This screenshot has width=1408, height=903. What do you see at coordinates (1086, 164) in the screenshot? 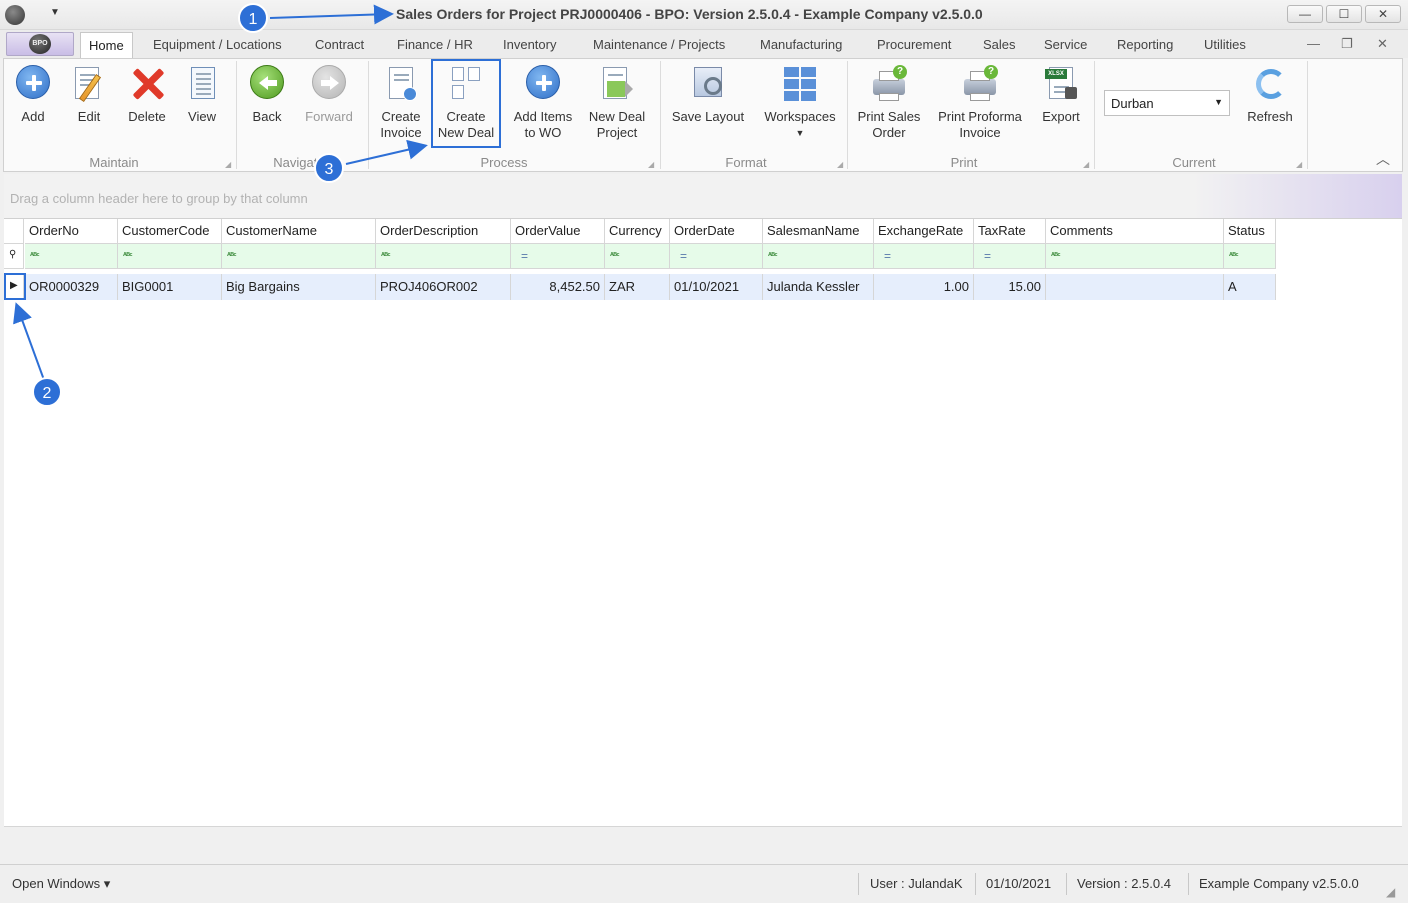
I see `print-launcher-icon: ◢` at bounding box center [1086, 164].